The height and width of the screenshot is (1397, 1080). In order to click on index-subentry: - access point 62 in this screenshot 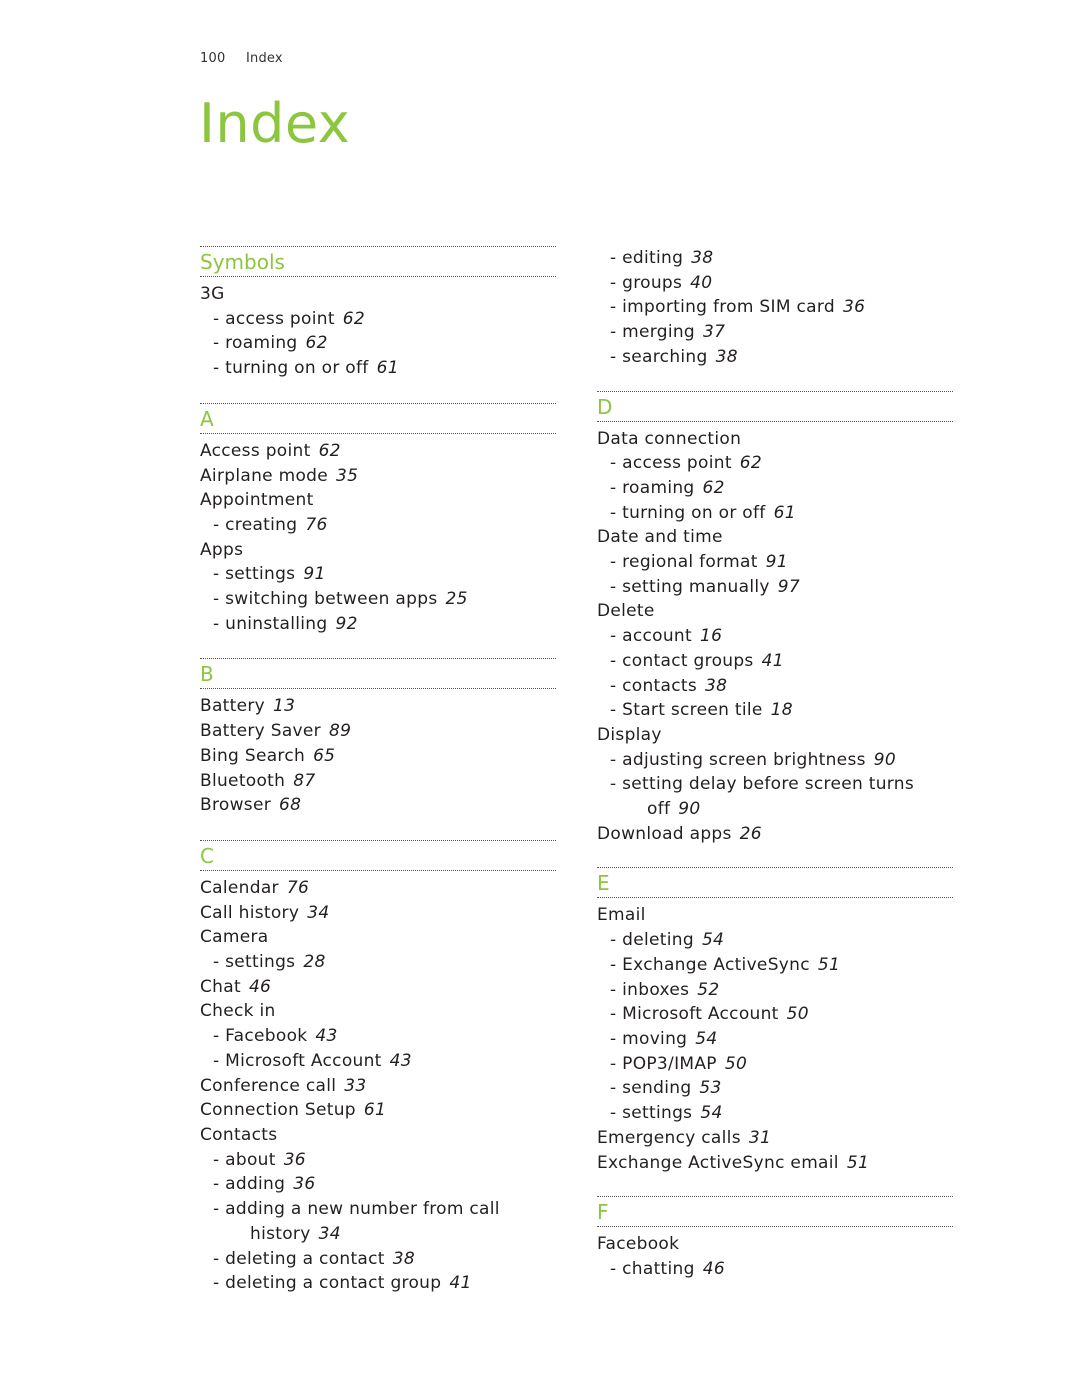, I will do `click(378, 319)`.